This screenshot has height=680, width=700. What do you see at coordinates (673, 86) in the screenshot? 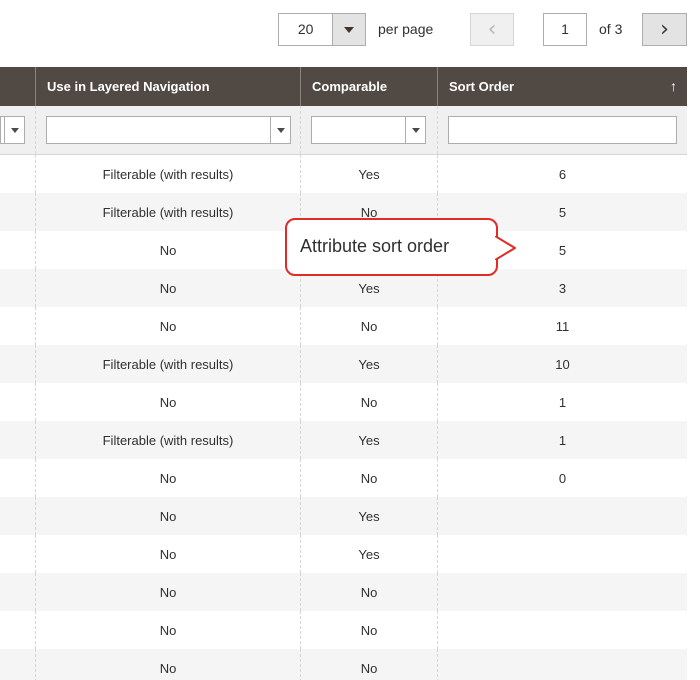
I see `sort-ascending-icon: ↑` at bounding box center [673, 86].